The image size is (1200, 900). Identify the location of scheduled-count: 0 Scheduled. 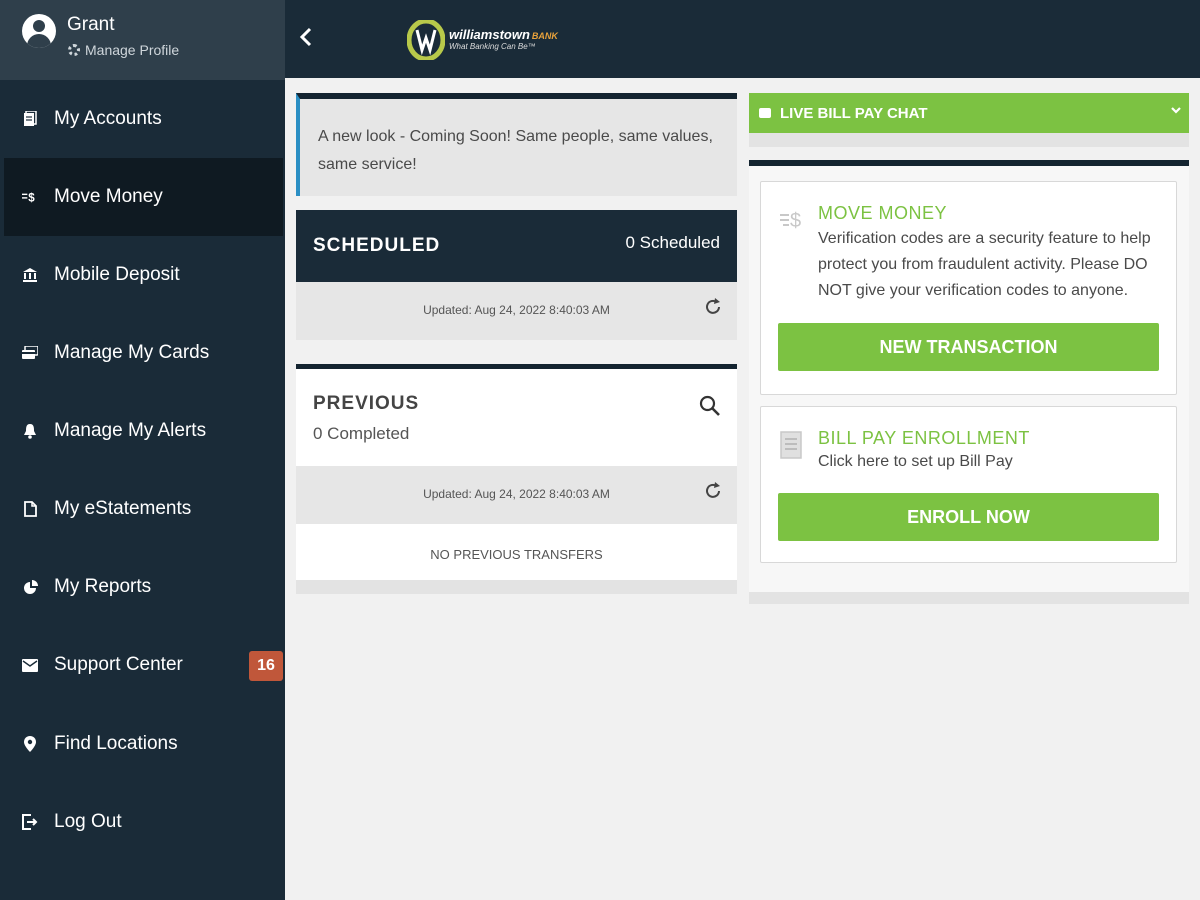
(672, 242).